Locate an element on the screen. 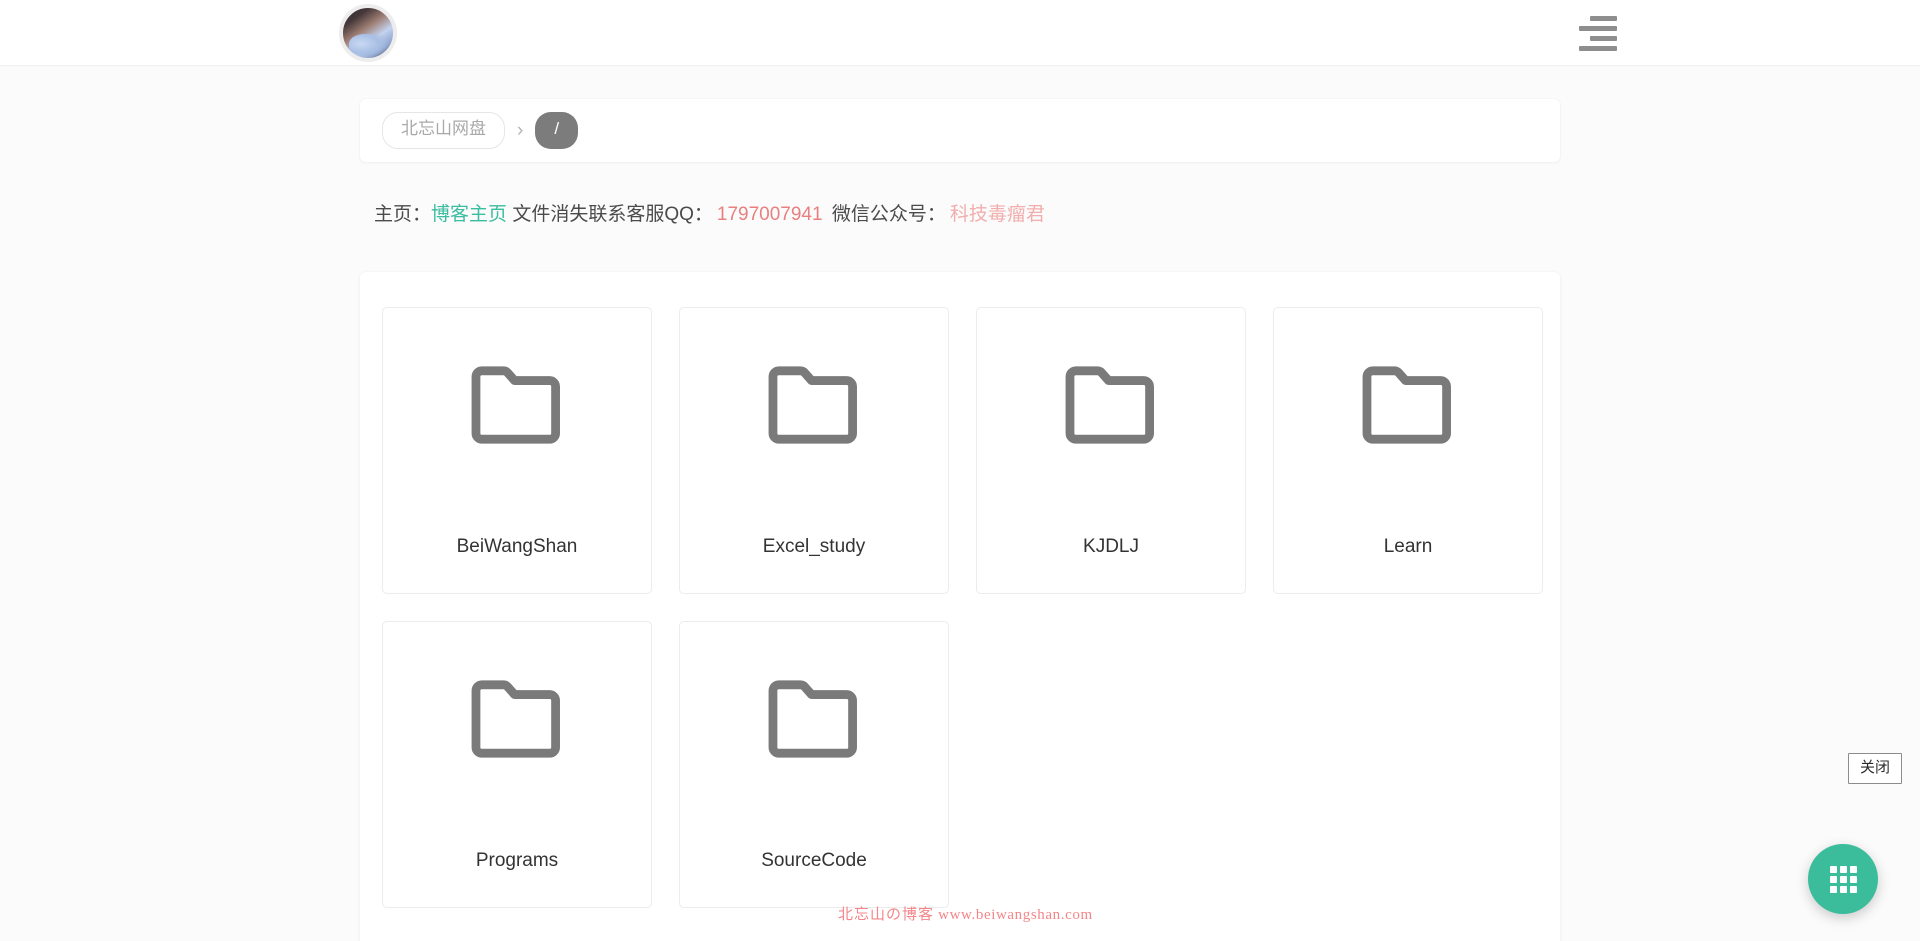 Image resolution: width=1920 pixels, height=941 pixels. notice-wechat-label: 微信公众号： is located at coordinates (888, 214).